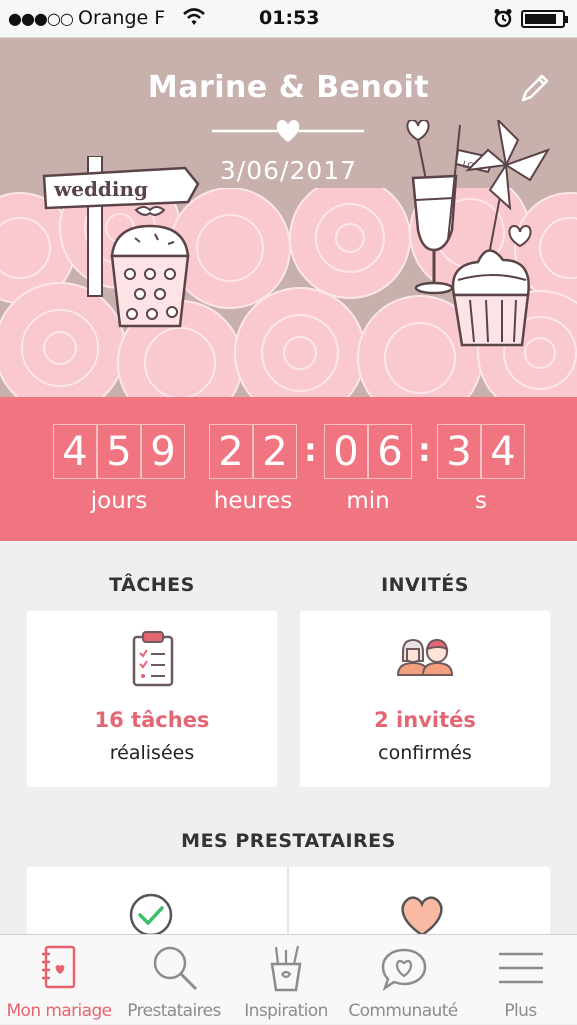 This screenshot has height=1025, width=577. What do you see at coordinates (425, 720) in the screenshot?
I see `guests-count: 2 invités` at bounding box center [425, 720].